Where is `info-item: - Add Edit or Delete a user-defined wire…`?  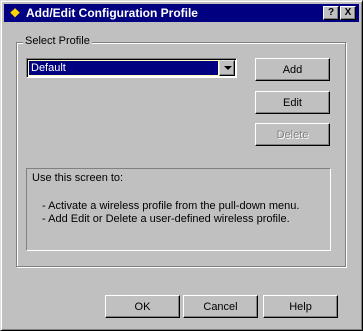
info-item: - Add Edit or Delete a user-defined wire… is located at coordinates (166, 219).